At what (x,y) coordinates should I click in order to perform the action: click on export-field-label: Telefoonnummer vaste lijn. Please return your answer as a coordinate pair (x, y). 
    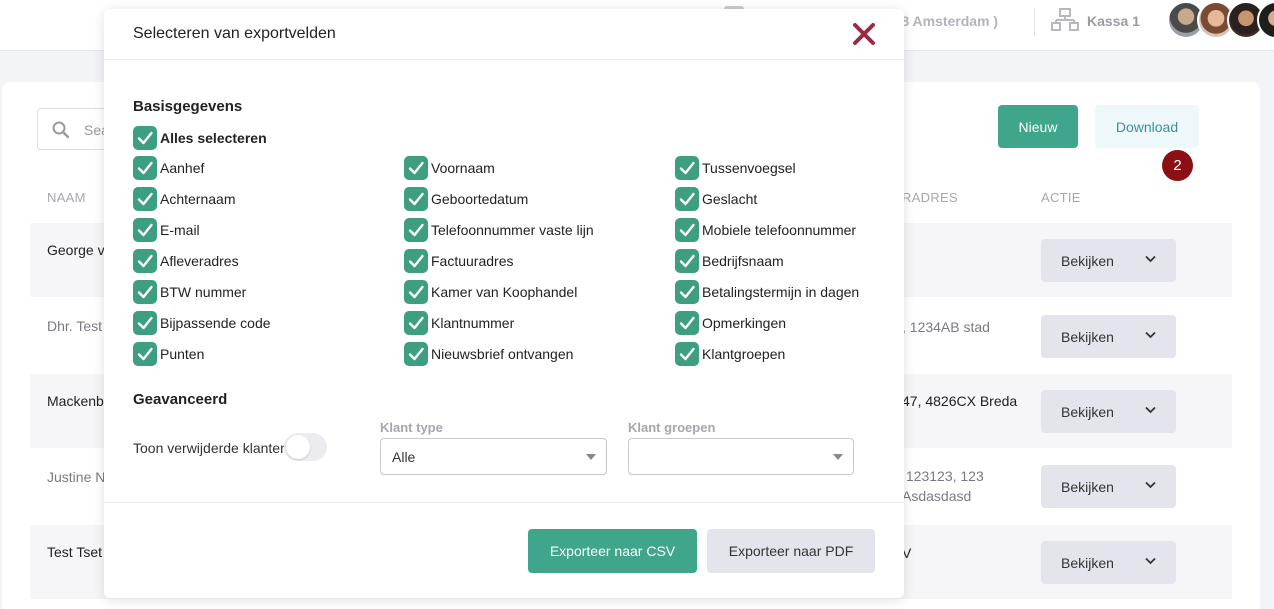
    Looking at the image, I should click on (512, 230).